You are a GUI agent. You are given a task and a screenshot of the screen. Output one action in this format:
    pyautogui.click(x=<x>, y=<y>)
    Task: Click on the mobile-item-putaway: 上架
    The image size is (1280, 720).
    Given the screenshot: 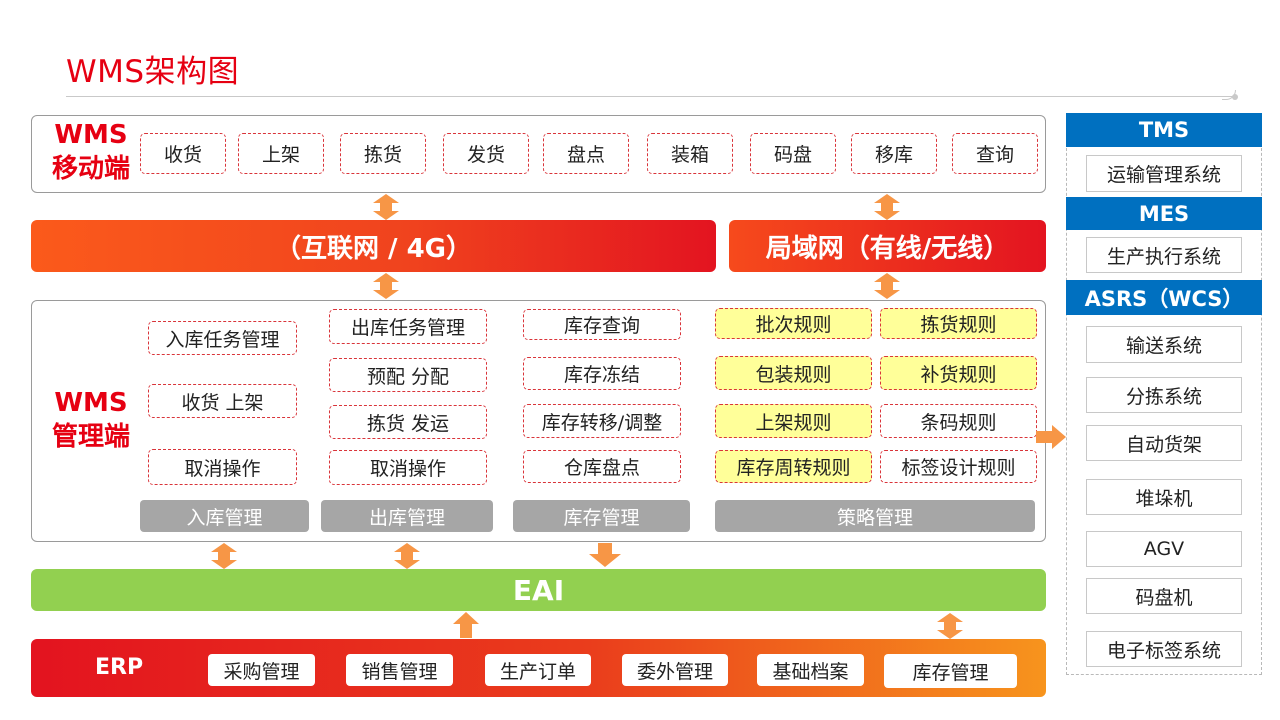 What is the action you would take?
    pyautogui.click(x=281, y=153)
    